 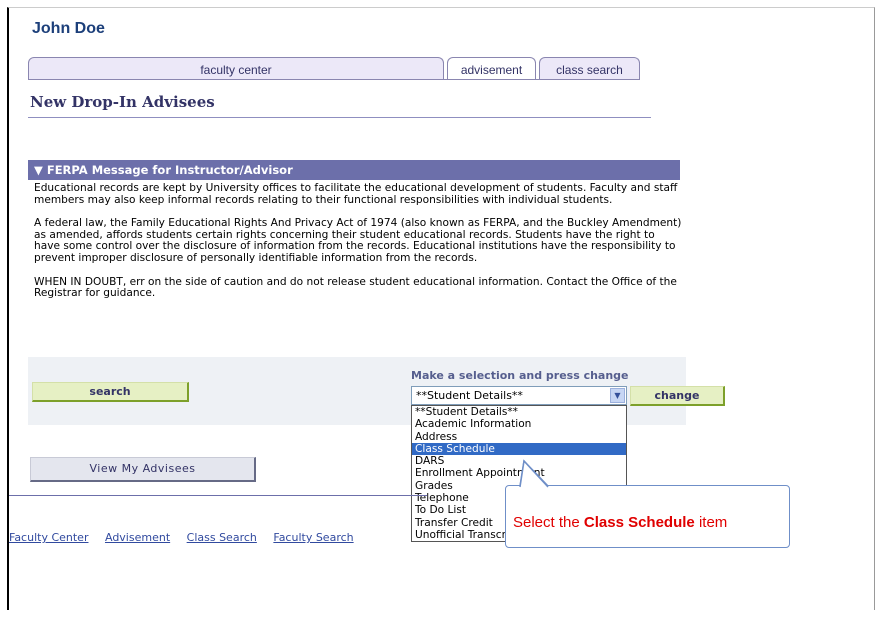 What do you see at coordinates (548, 522) in the screenshot?
I see `callout-prefix: Select the` at bounding box center [548, 522].